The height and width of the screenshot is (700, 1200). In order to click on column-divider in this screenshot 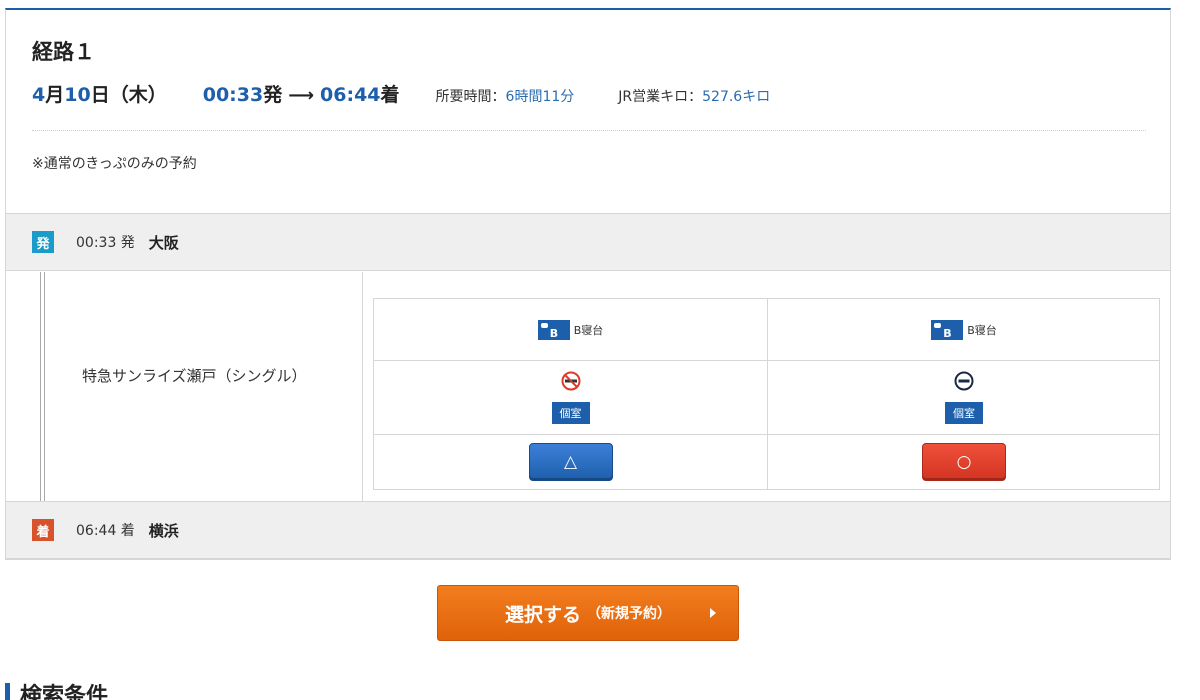, I will do `click(362, 386)`.